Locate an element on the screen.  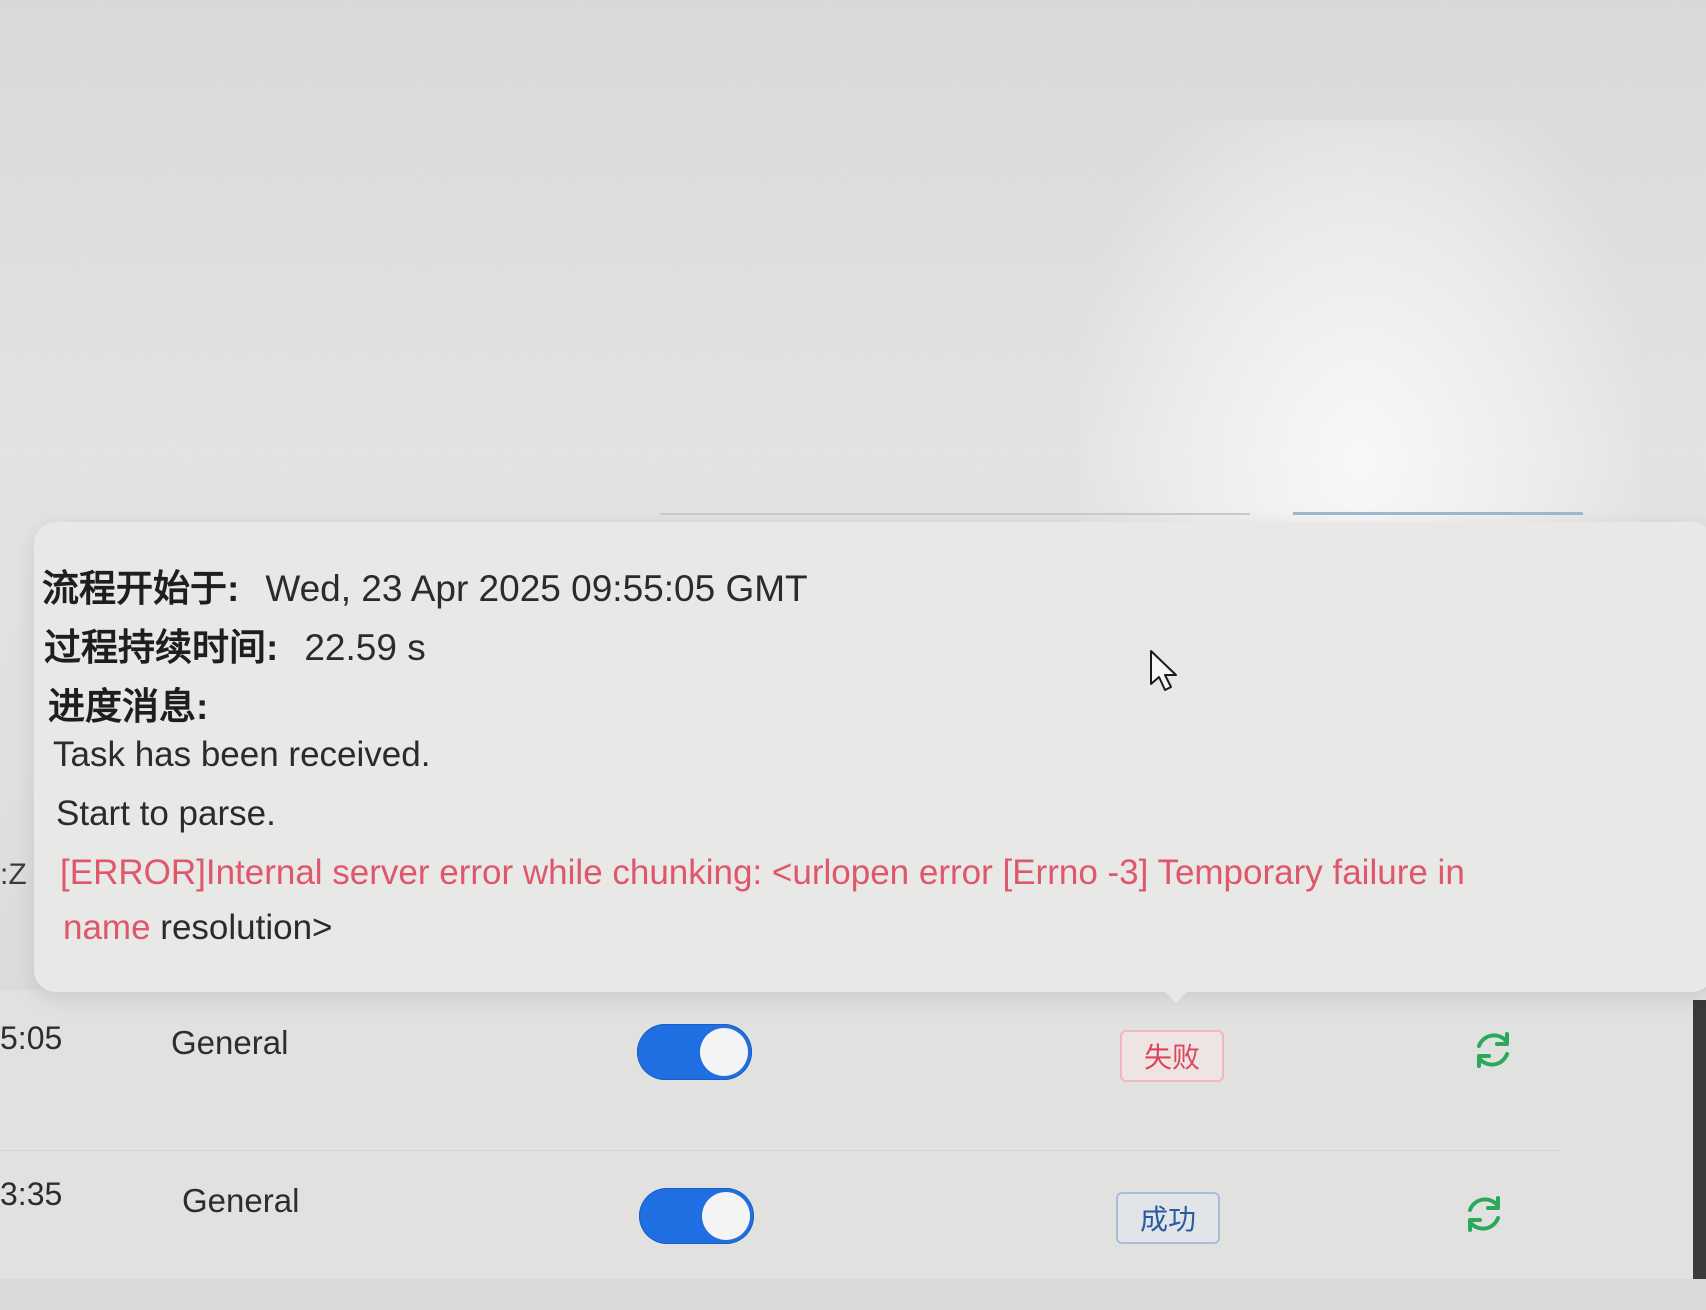
status-label: 失败 is located at coordinates (1171, 1057).